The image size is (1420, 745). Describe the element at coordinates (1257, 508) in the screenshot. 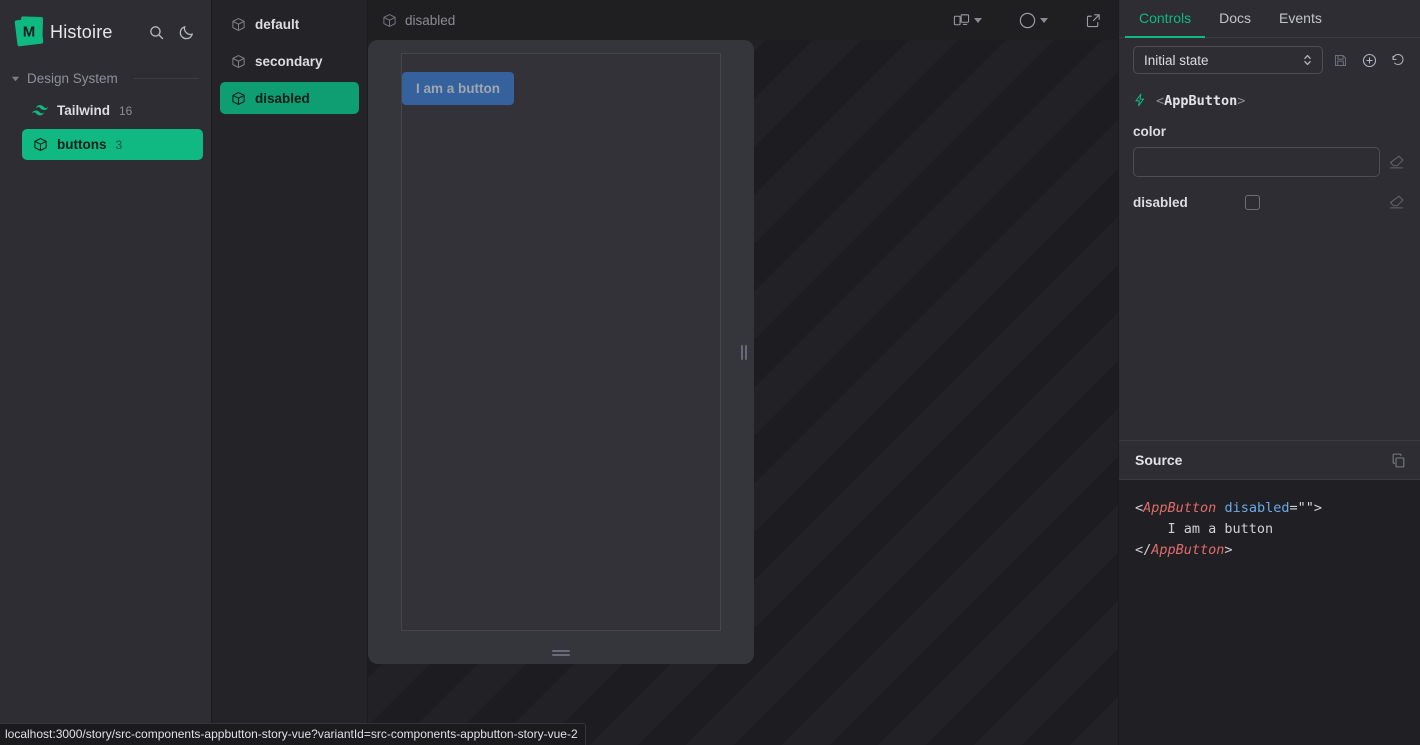

I see `source-attr: disabled` at that location.